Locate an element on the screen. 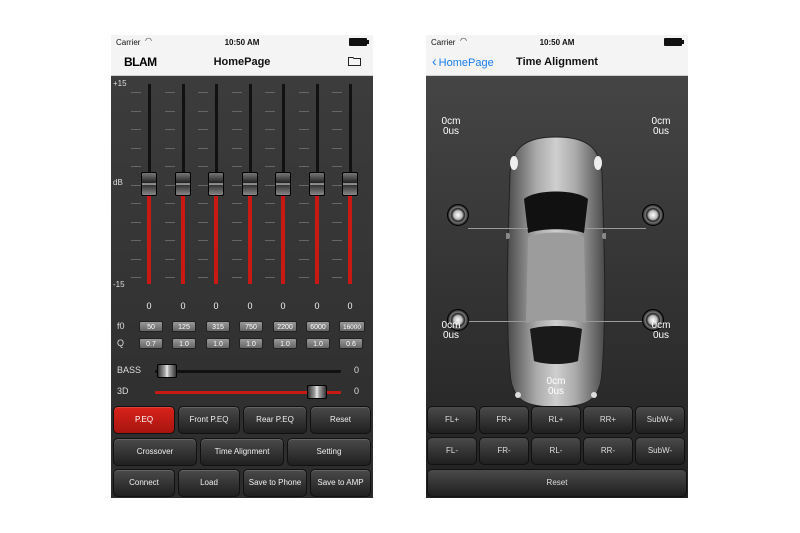 The width and height of the screenshot is (800, 533). bass-slider-track is located at coordinates (248, 371).